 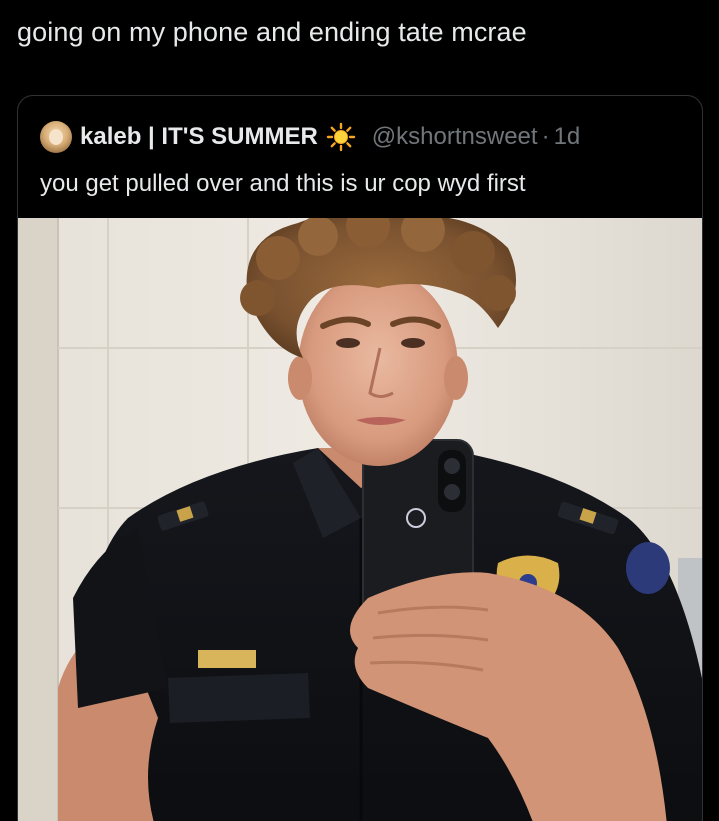 I want to click on display-name: kaleb | IT'S SUMMER, so click(x=199, y=137).